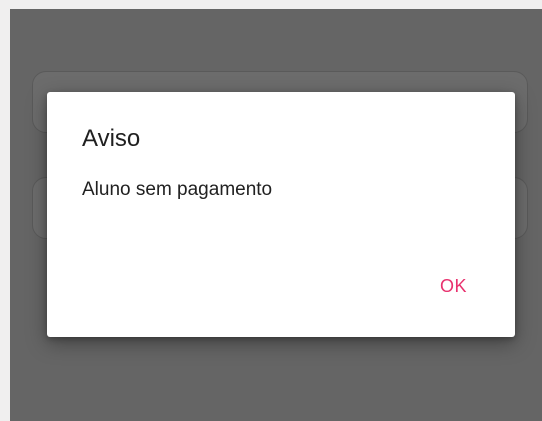 The width and height of the screenshot is (542, 421). Describe the element at coordinates (177, 189) in the screenshot. I see `dialog-message: Aluno sem pagamento` at that location.